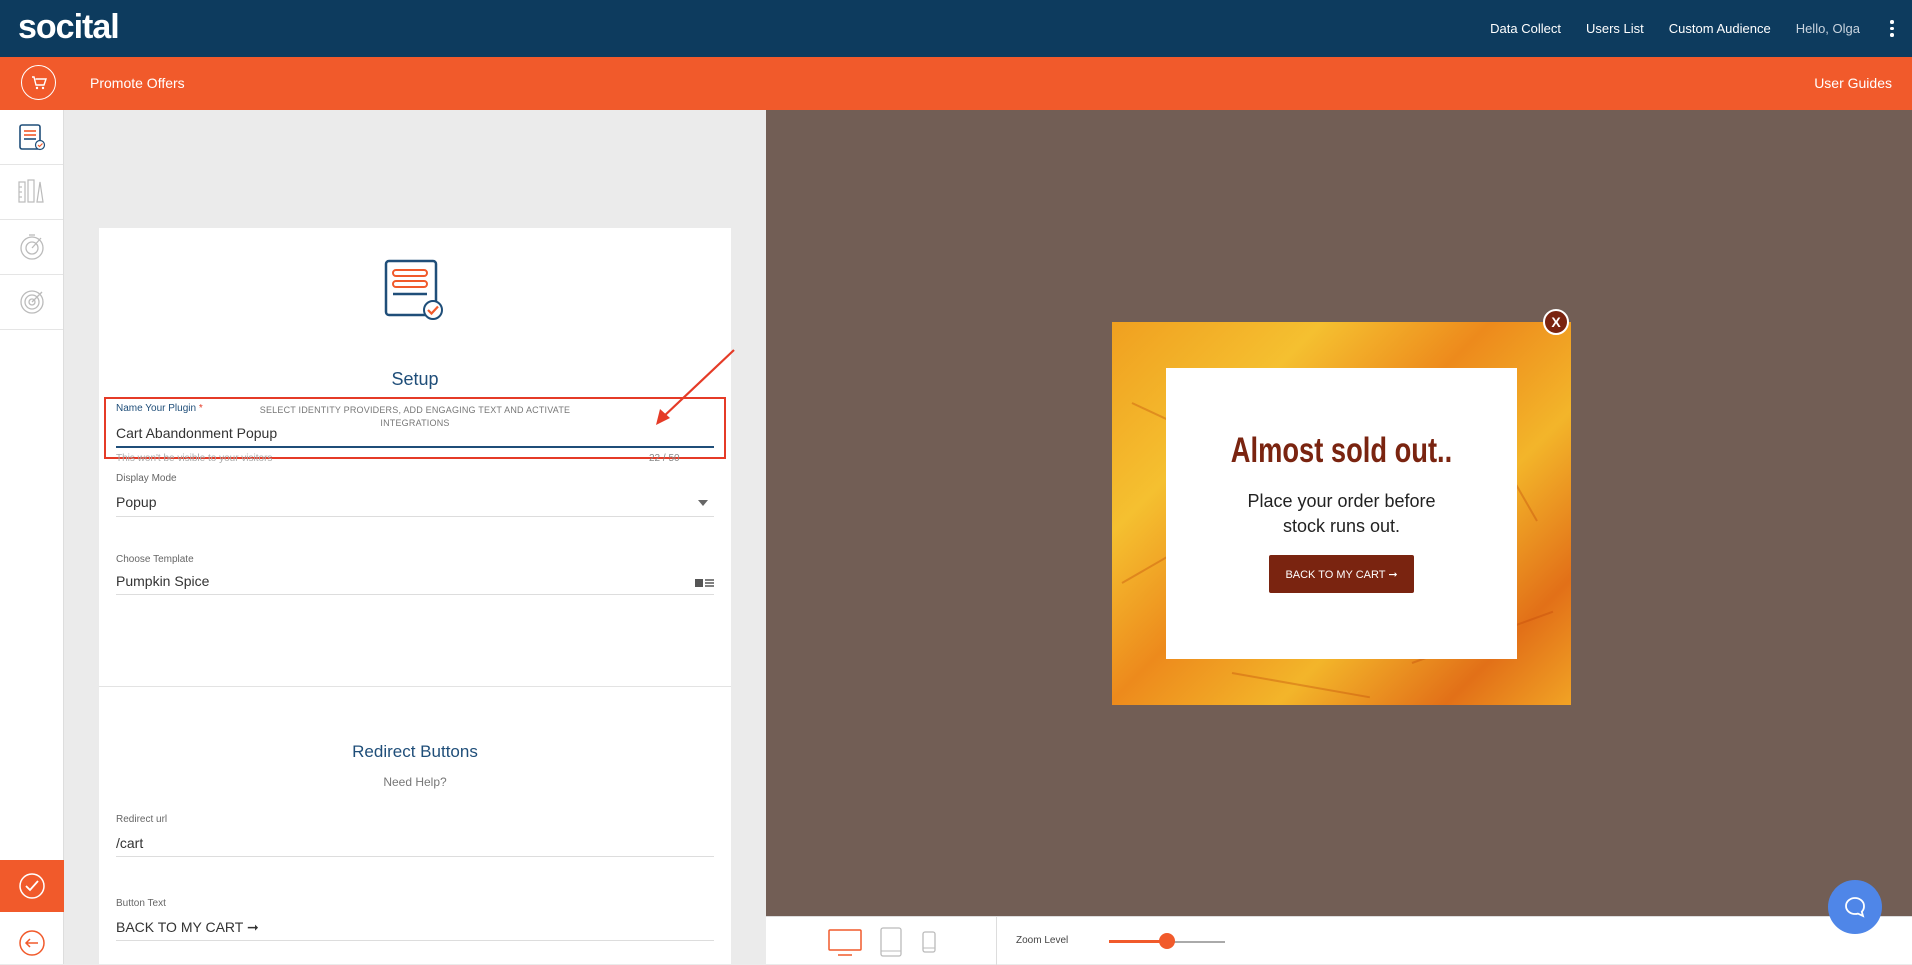  Describe the element at coordinates (69, 27) in the screenshot. I see `socital-logo: socital` at that location.